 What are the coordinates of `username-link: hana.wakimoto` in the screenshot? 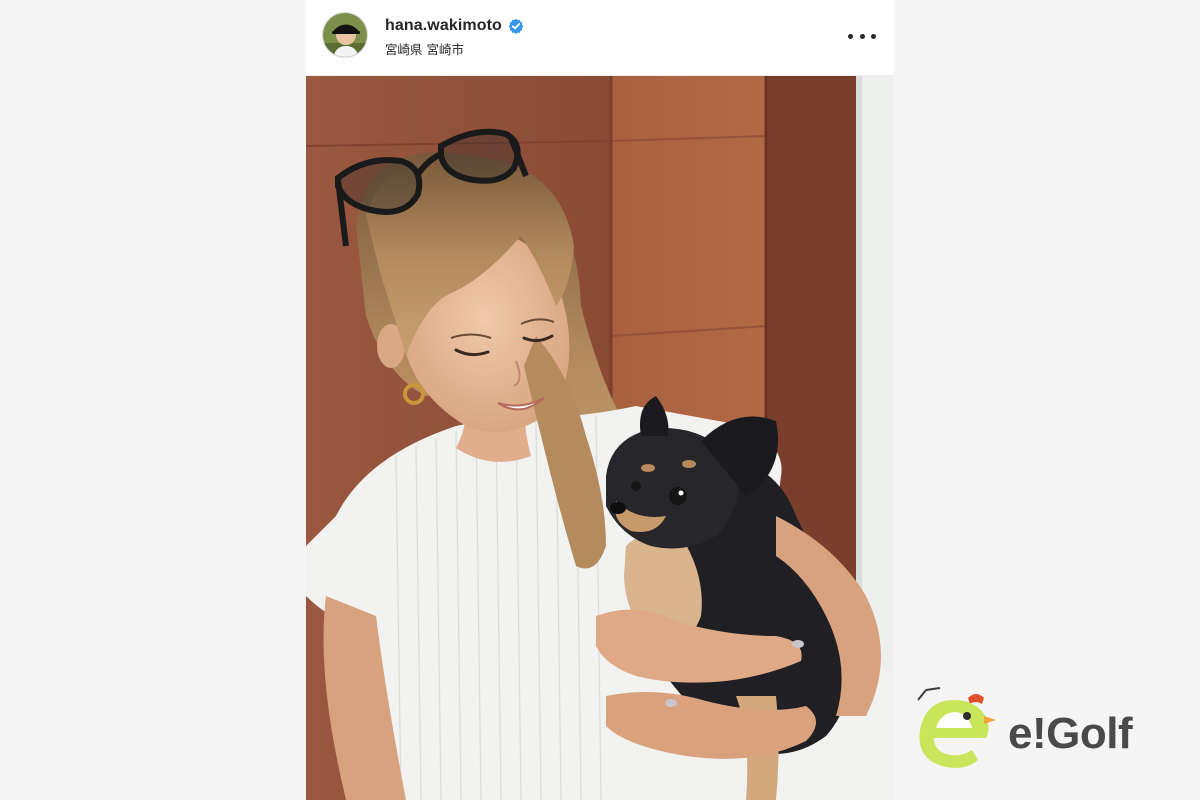 It's located at (443, 26).